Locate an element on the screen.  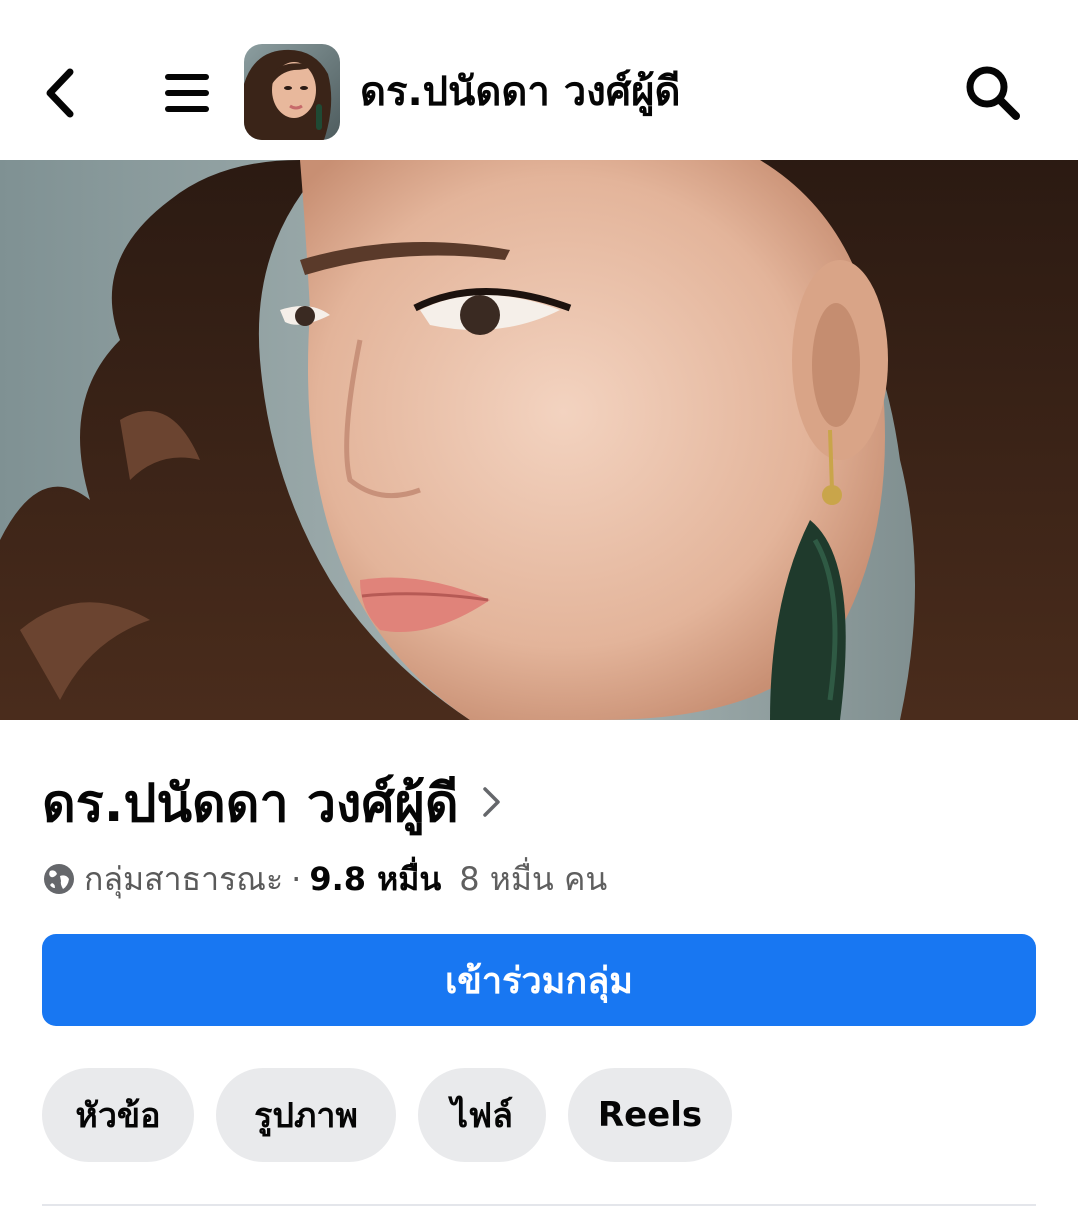
group-name: ดร.ปนัดดา วงศ์ผู้ดี is located at coordinates (250, 803).